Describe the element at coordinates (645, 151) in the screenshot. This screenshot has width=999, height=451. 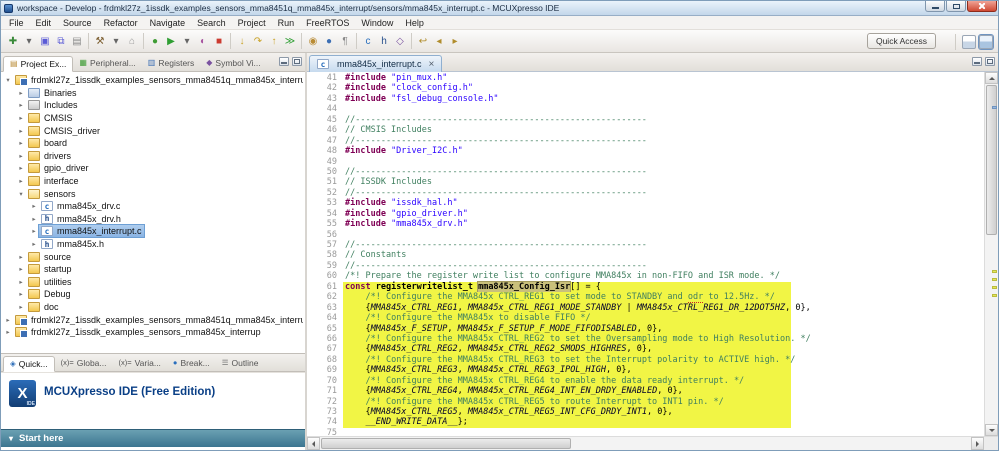
I see `code-line: 48 #include "Driver_I2C.h"` at that location.